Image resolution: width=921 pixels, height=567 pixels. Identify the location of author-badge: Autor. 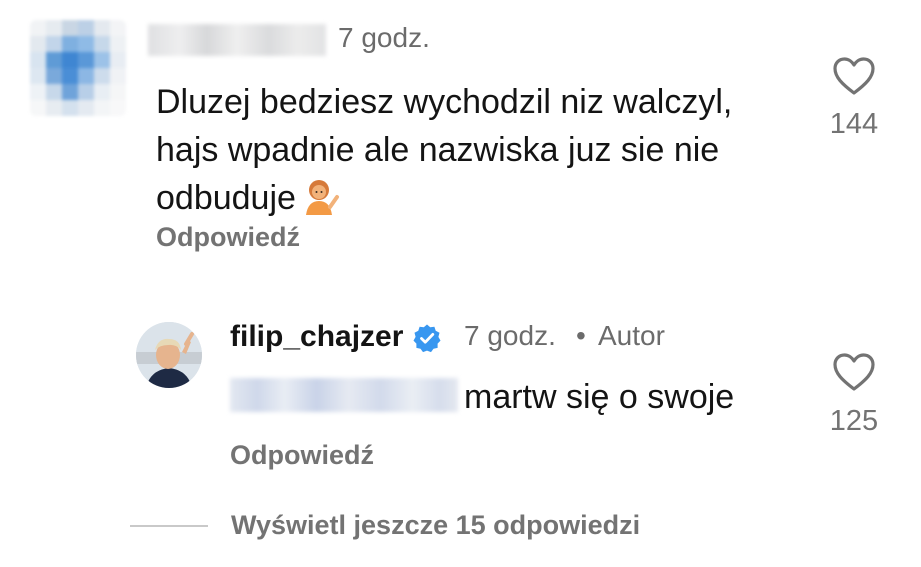
(631, 335).